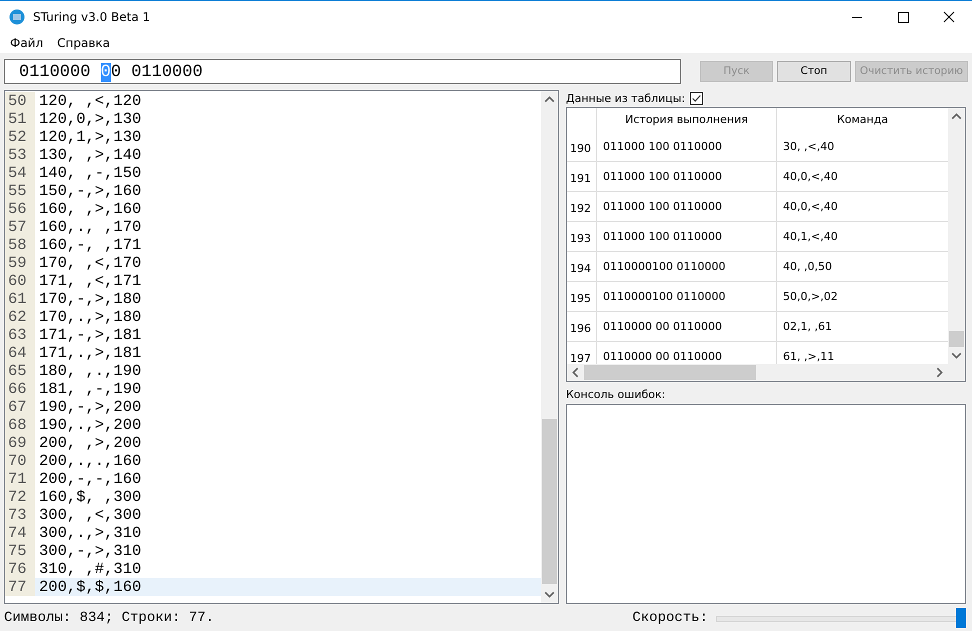 This screenshot has width=972, height=631. Describe the element at coordinates (90, 335) in the screenshot. I see `code-line: 171,-,>,181` at that location.